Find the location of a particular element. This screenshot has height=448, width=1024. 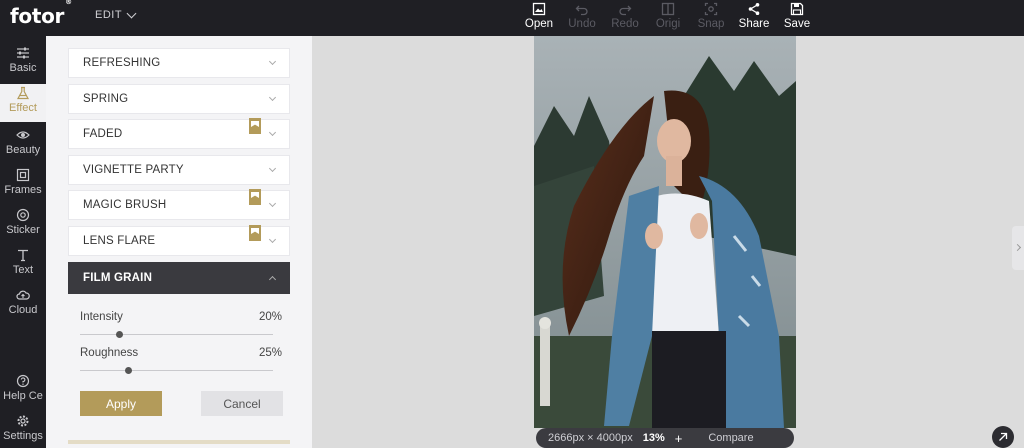

original-button: Origi is located at coordinates (668, 18).